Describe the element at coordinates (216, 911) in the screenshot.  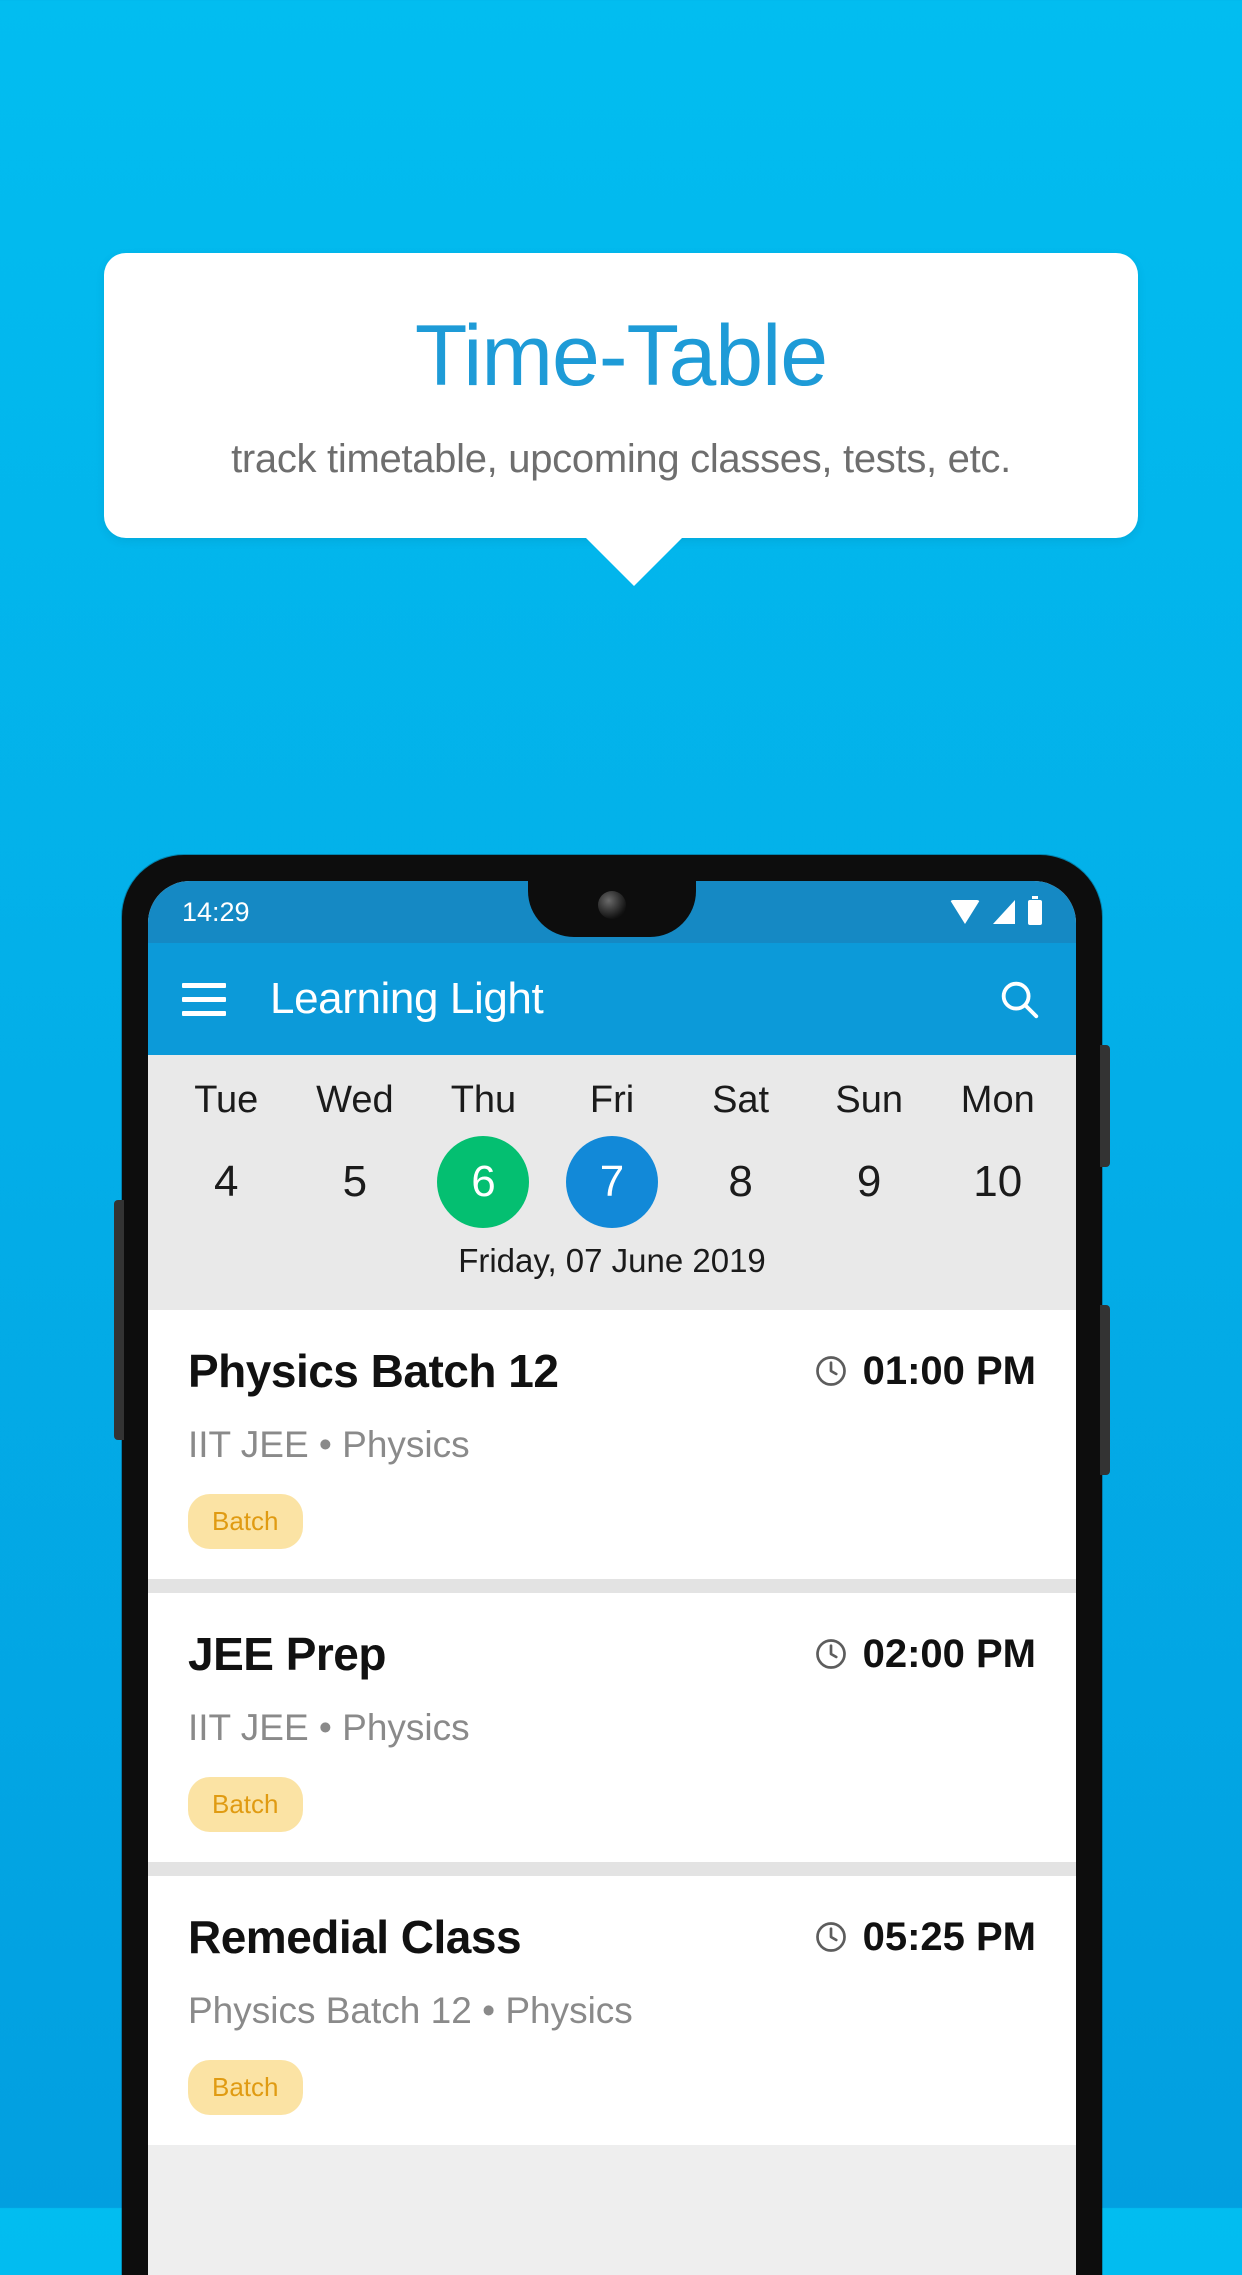
I see `status-time: 14:29` at that location.